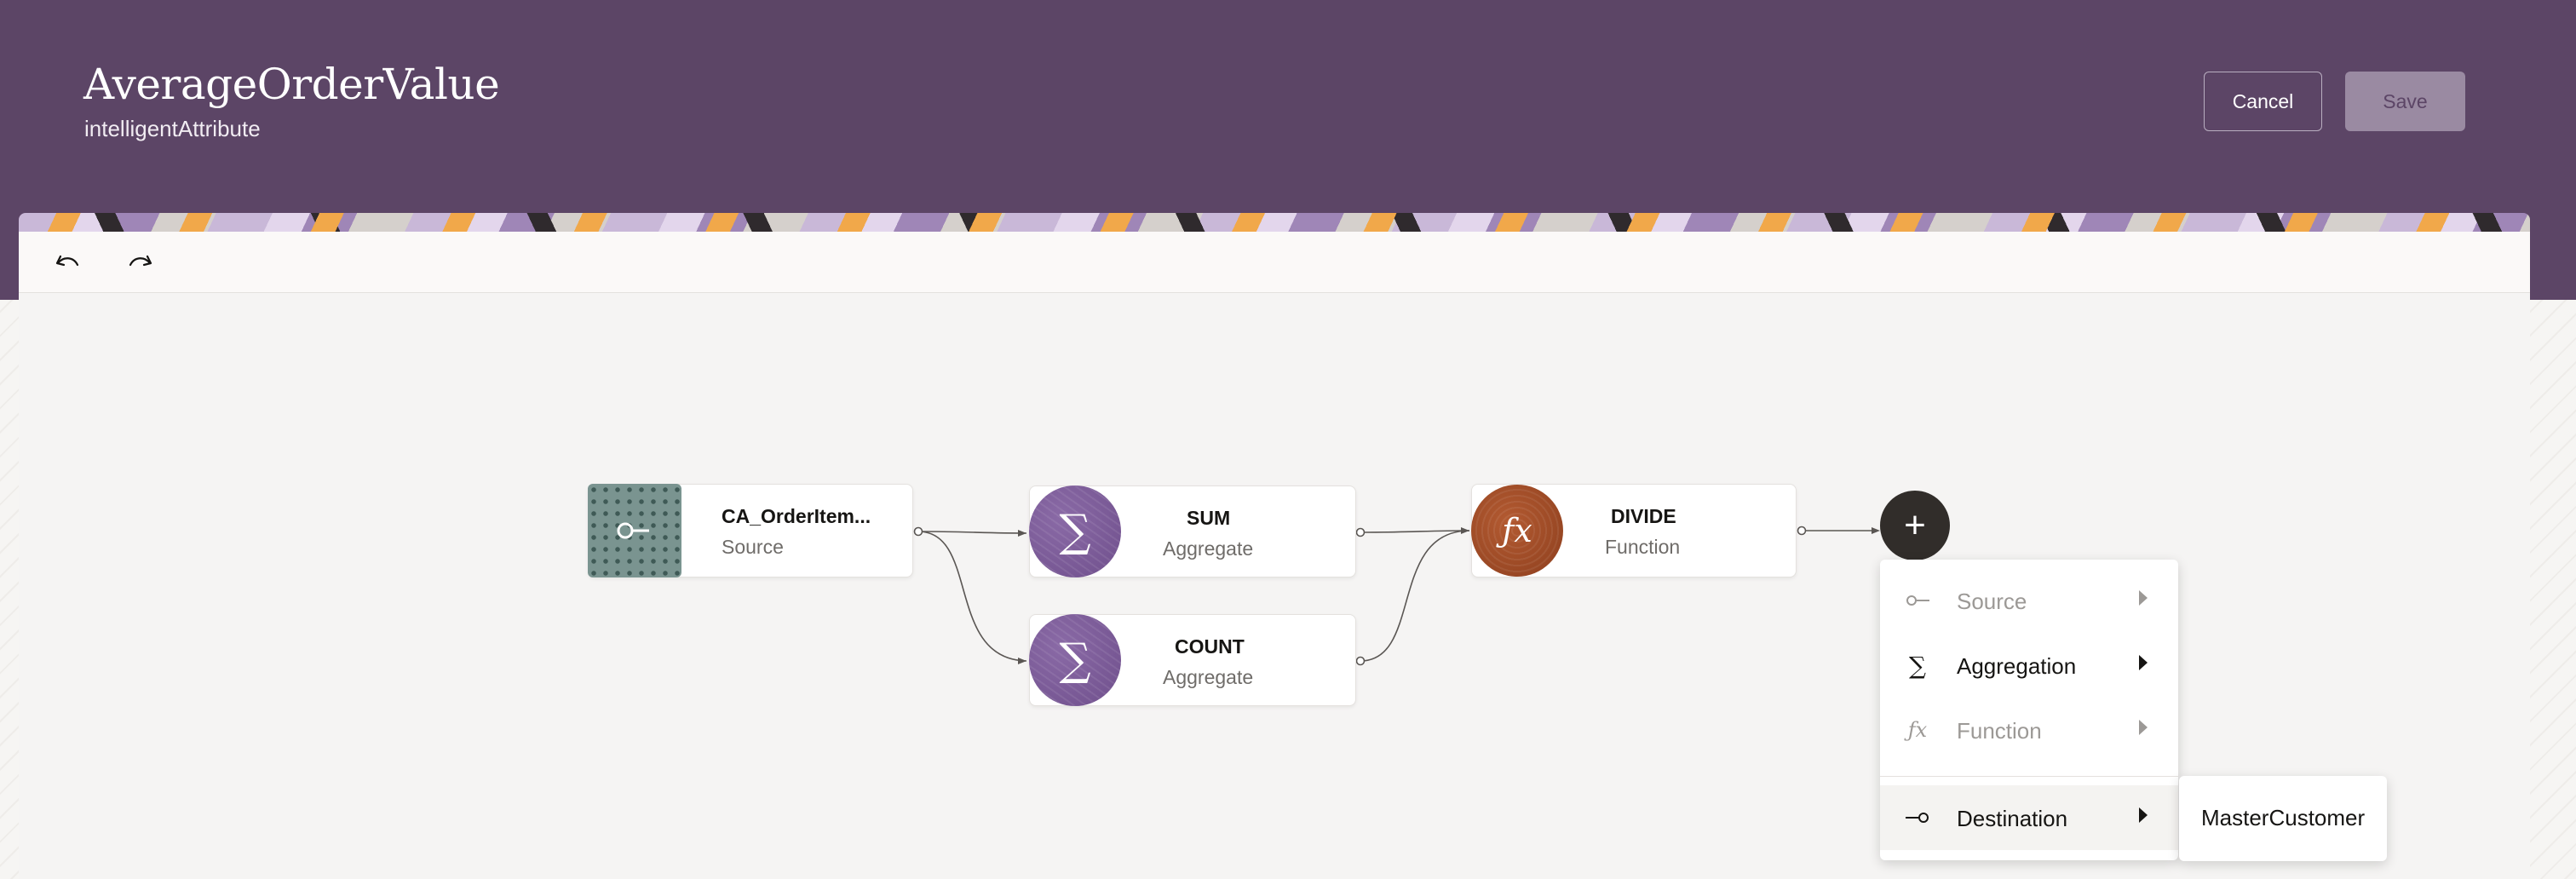 This screenshot has height=879, width=2576. I want to click on menu-item-function: ƒx Function, so click(2029, 730).